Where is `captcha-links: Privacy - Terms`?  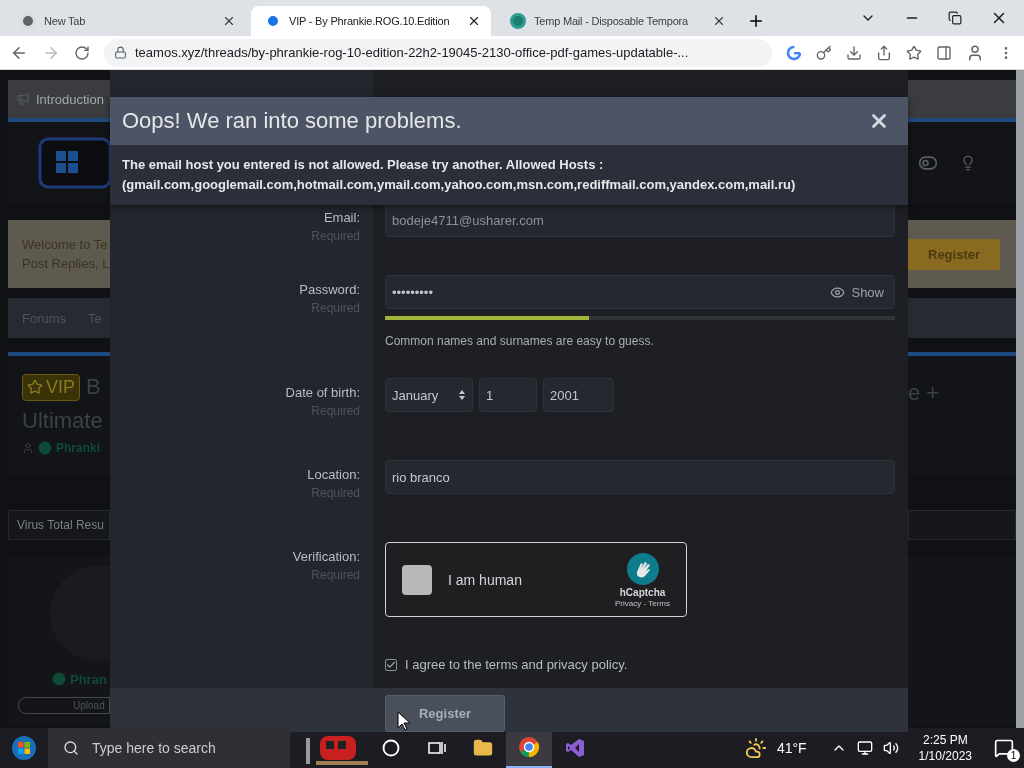 captcha-links: Privacy - Terms is located at coordinates (642, 603).